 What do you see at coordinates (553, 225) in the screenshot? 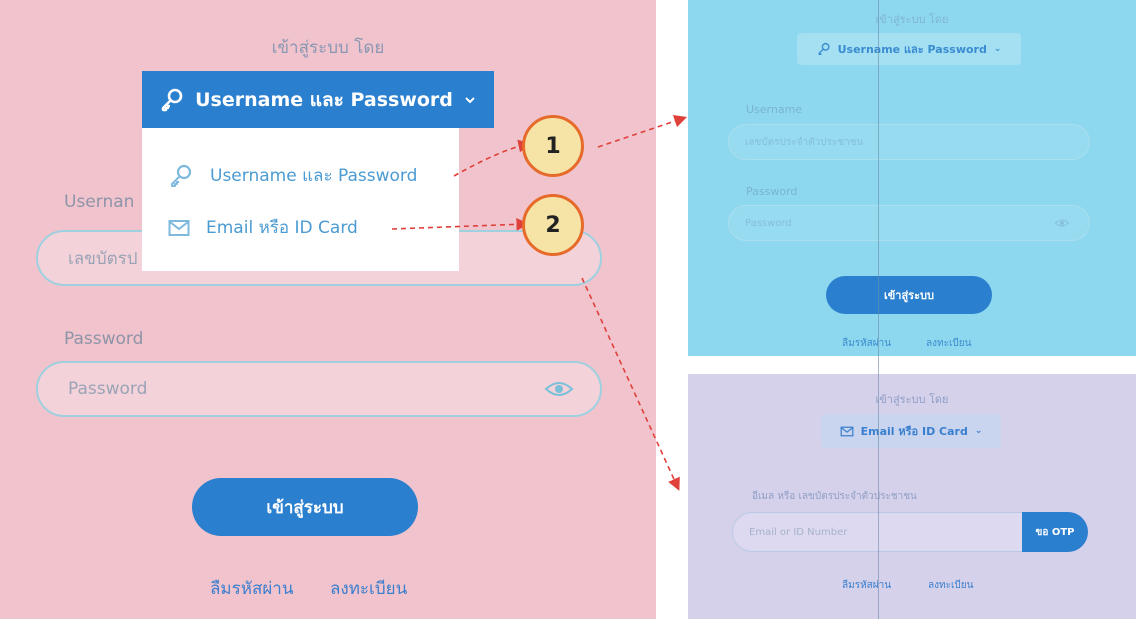
I see `callout-2: 2` at bounding box center [553, 225].